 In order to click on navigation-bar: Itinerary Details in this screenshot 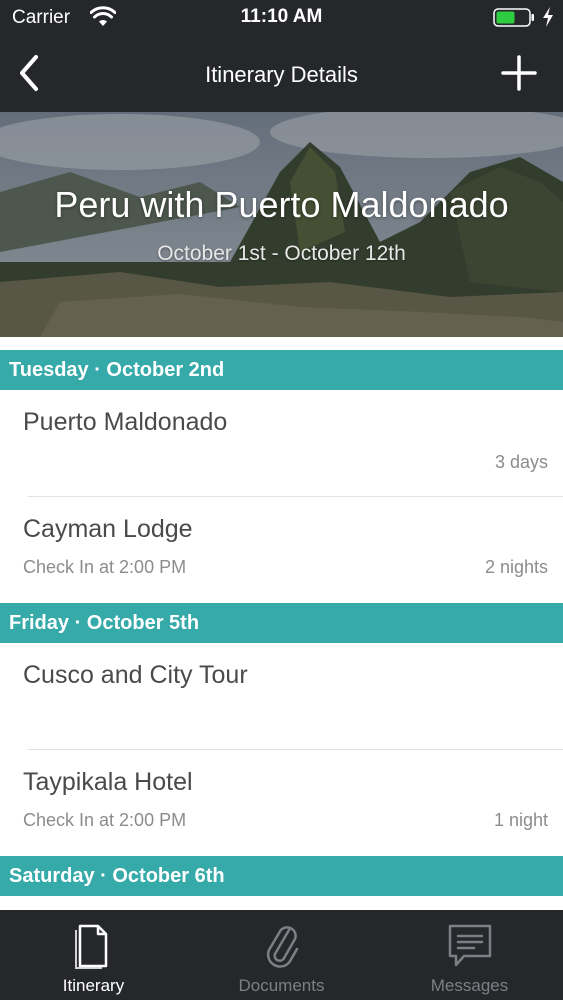, I will do `click(281, 74)`.